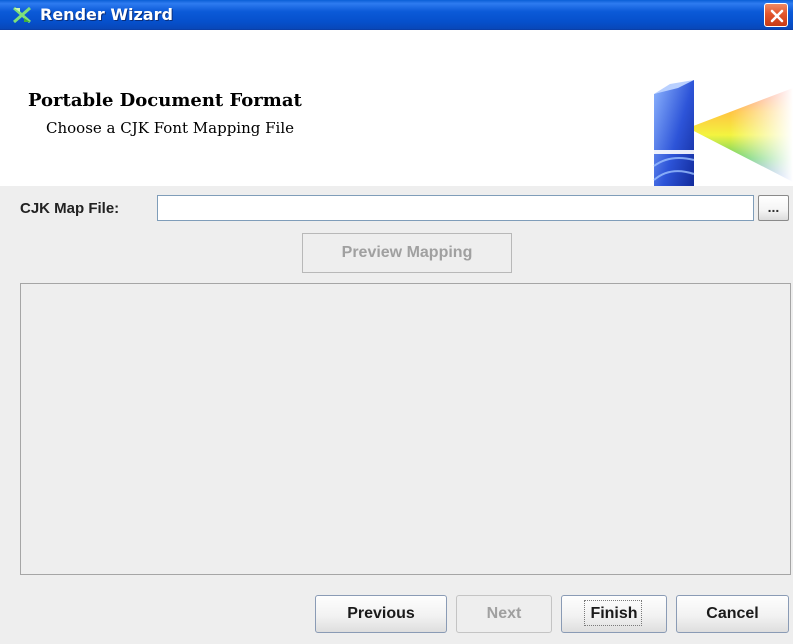 This screenshot has height=644, width=793. What do you see at coordinates (396, 15) in the screenshot?
I see `title-bar: Render Wizard` at bounding box center [396, 15].